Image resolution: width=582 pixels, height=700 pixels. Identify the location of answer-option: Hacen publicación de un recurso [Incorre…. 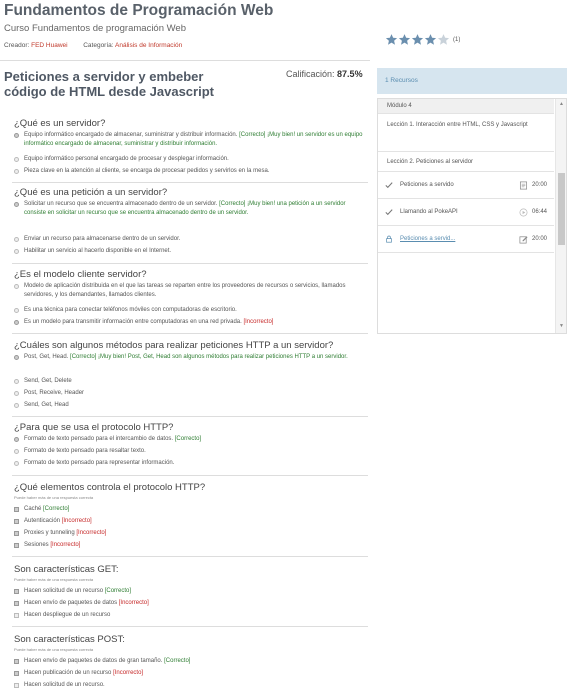
(78, 673).